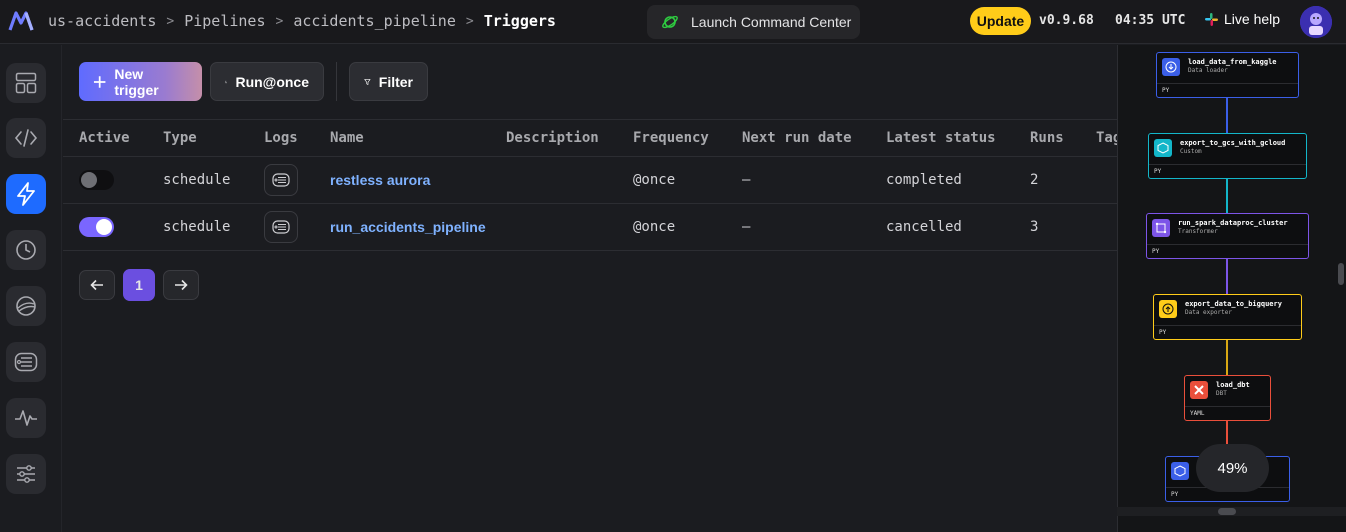  Describe the element at coordinates (1233, 385) in the screenshot. I see `node-title: load_dbt` at that location.